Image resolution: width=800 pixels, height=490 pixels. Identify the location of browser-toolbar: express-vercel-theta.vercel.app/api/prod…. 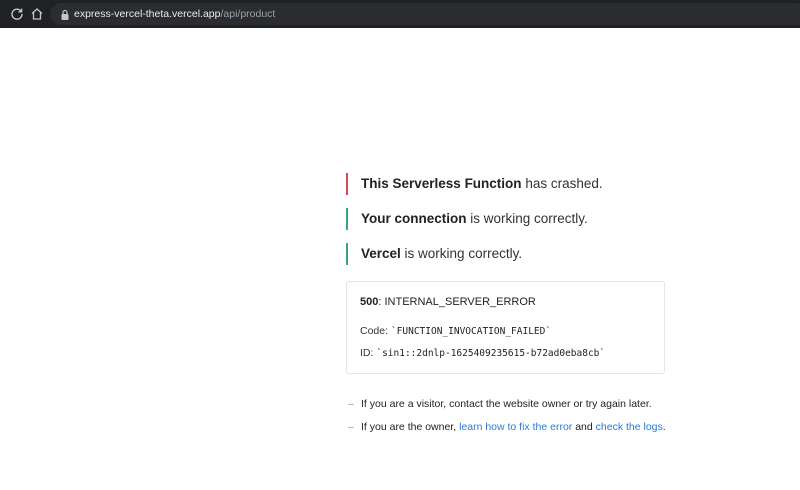
(400, 14).